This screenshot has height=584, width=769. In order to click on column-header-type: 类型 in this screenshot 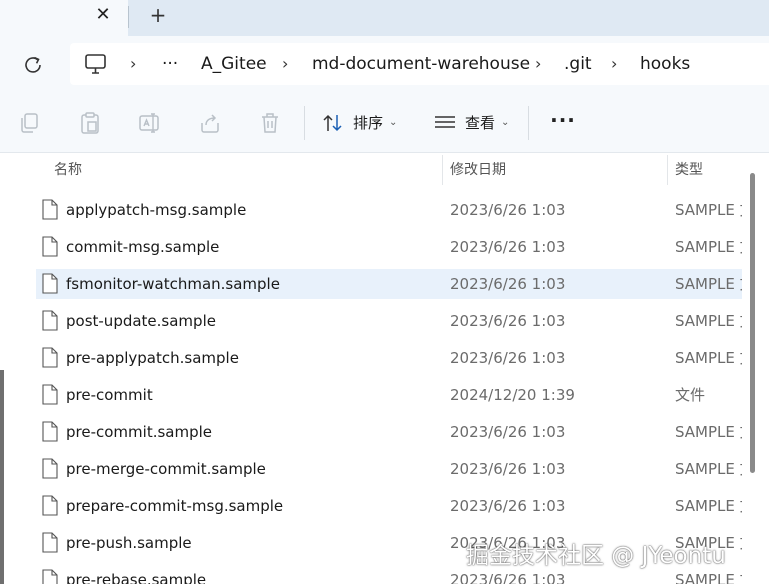, I will do `click(705, 170)`.